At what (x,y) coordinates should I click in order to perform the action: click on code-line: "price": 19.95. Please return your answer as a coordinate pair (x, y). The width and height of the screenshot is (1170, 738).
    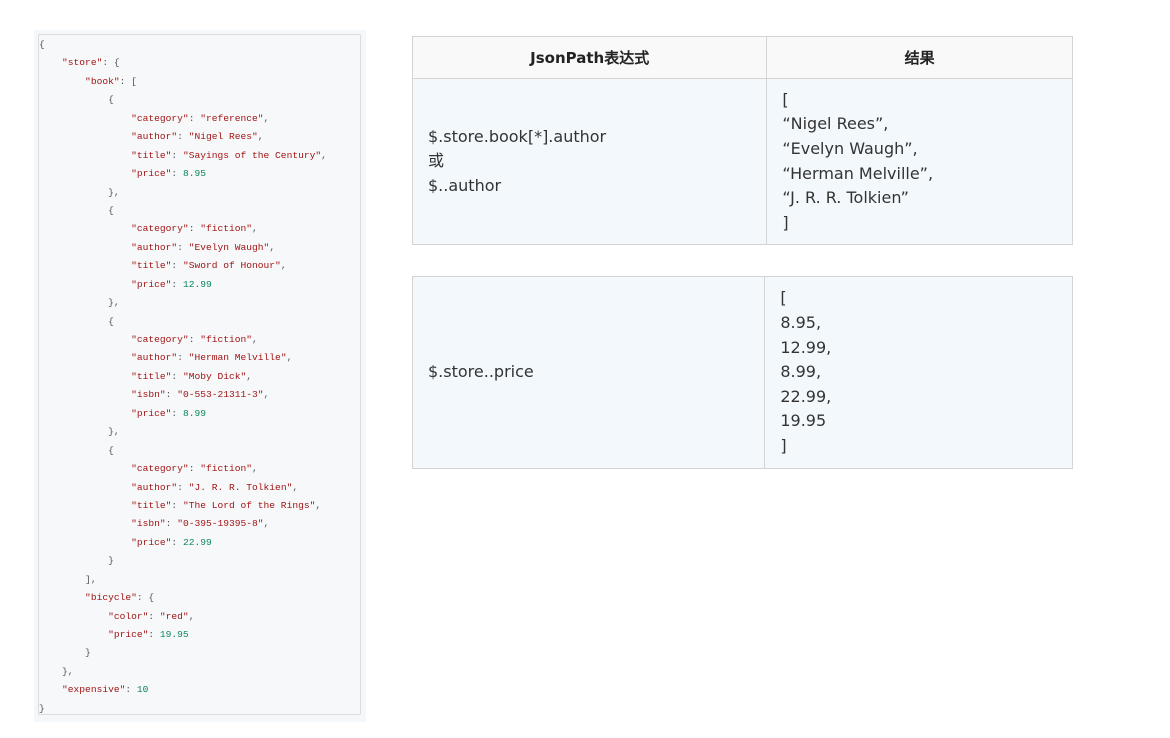
    Looking at the image, I should click on (199, 635).